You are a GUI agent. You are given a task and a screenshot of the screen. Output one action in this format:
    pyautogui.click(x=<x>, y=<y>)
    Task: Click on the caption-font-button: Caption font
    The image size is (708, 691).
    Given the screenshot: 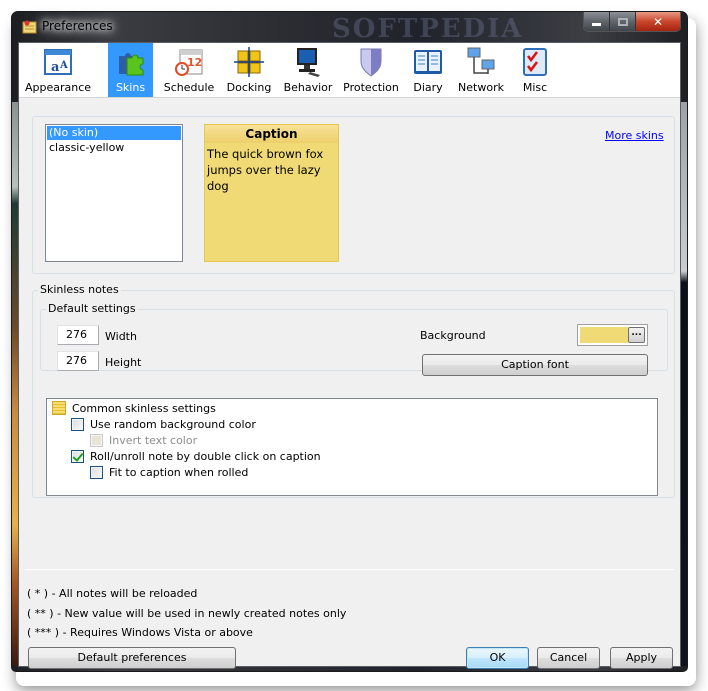 What is the action you would take?
    pyautogui.click(x=535, y=365)
    